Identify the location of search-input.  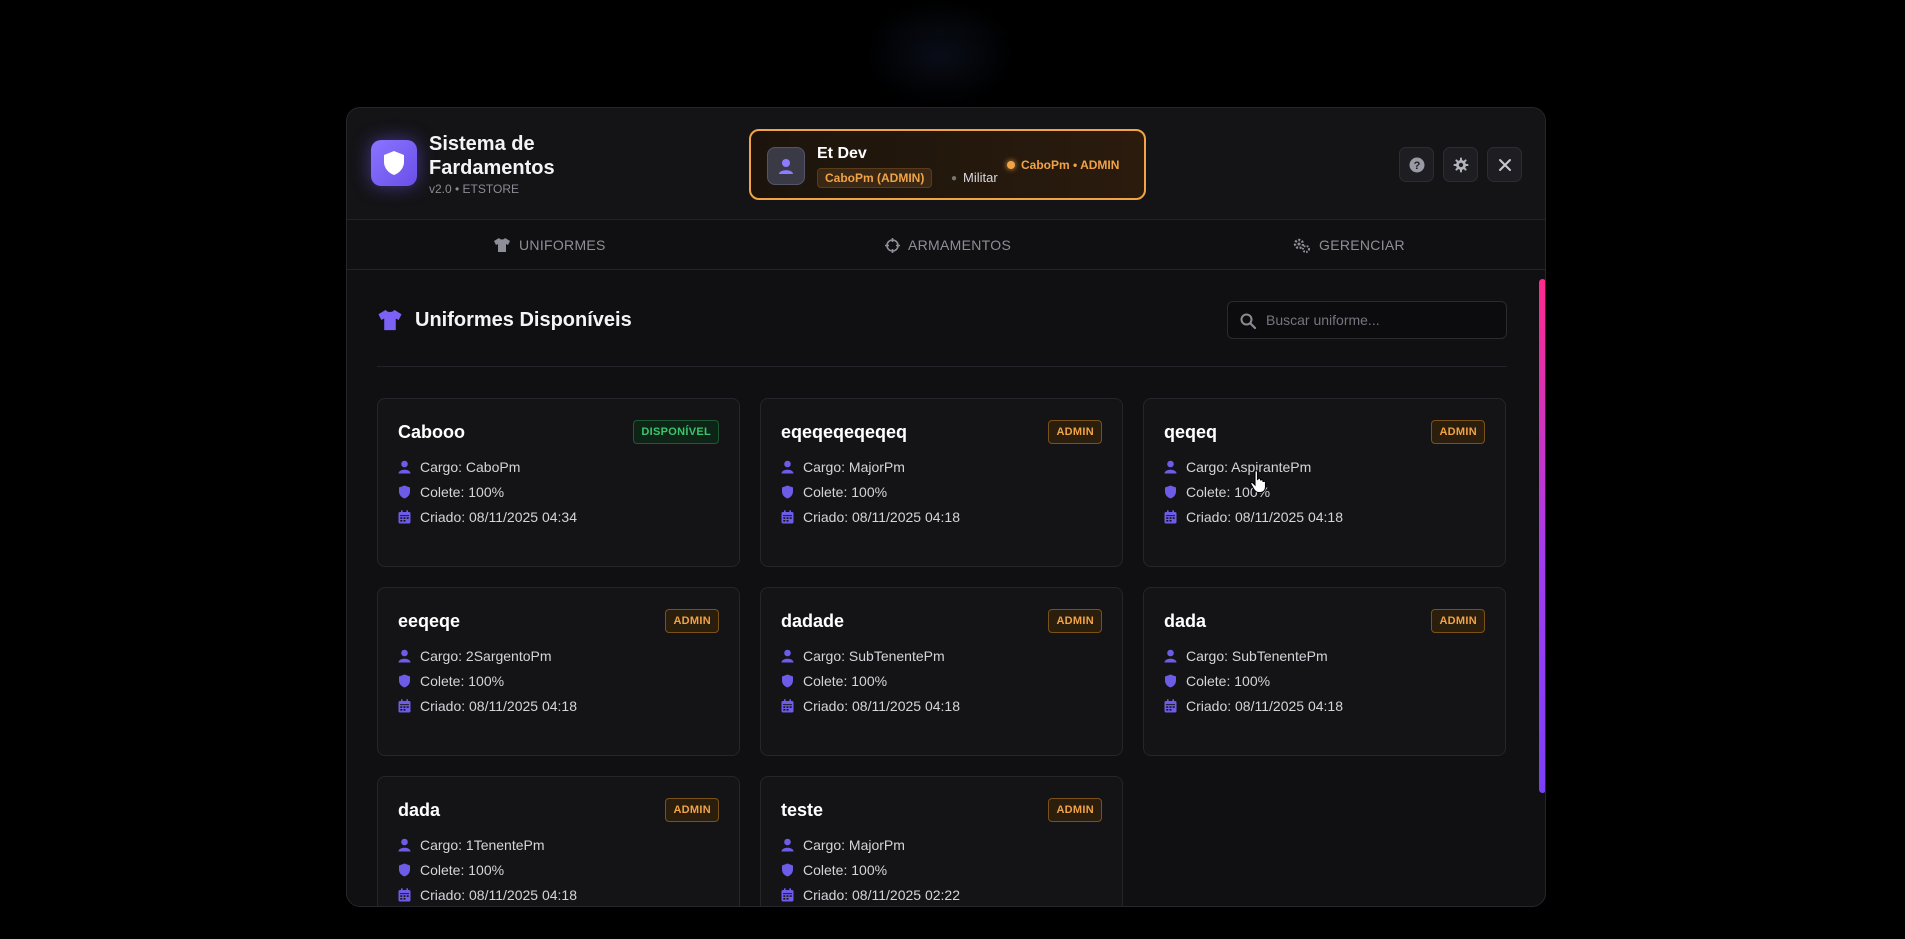
(1383, 320).